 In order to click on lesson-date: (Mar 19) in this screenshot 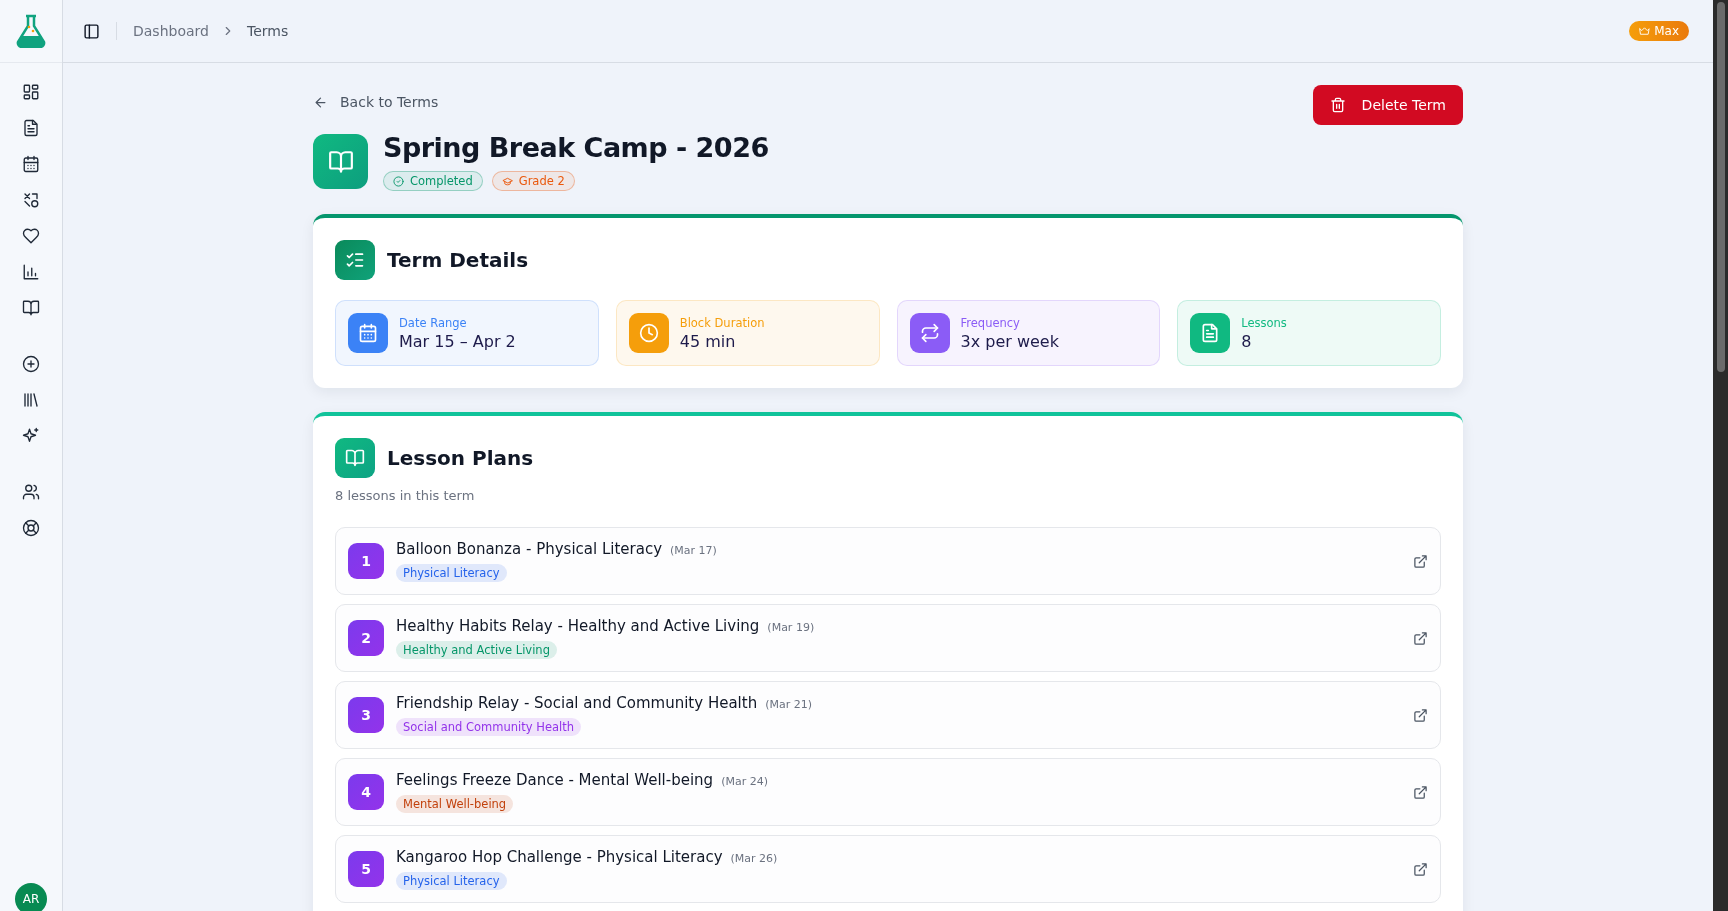, I will do `click(791, 627)`.